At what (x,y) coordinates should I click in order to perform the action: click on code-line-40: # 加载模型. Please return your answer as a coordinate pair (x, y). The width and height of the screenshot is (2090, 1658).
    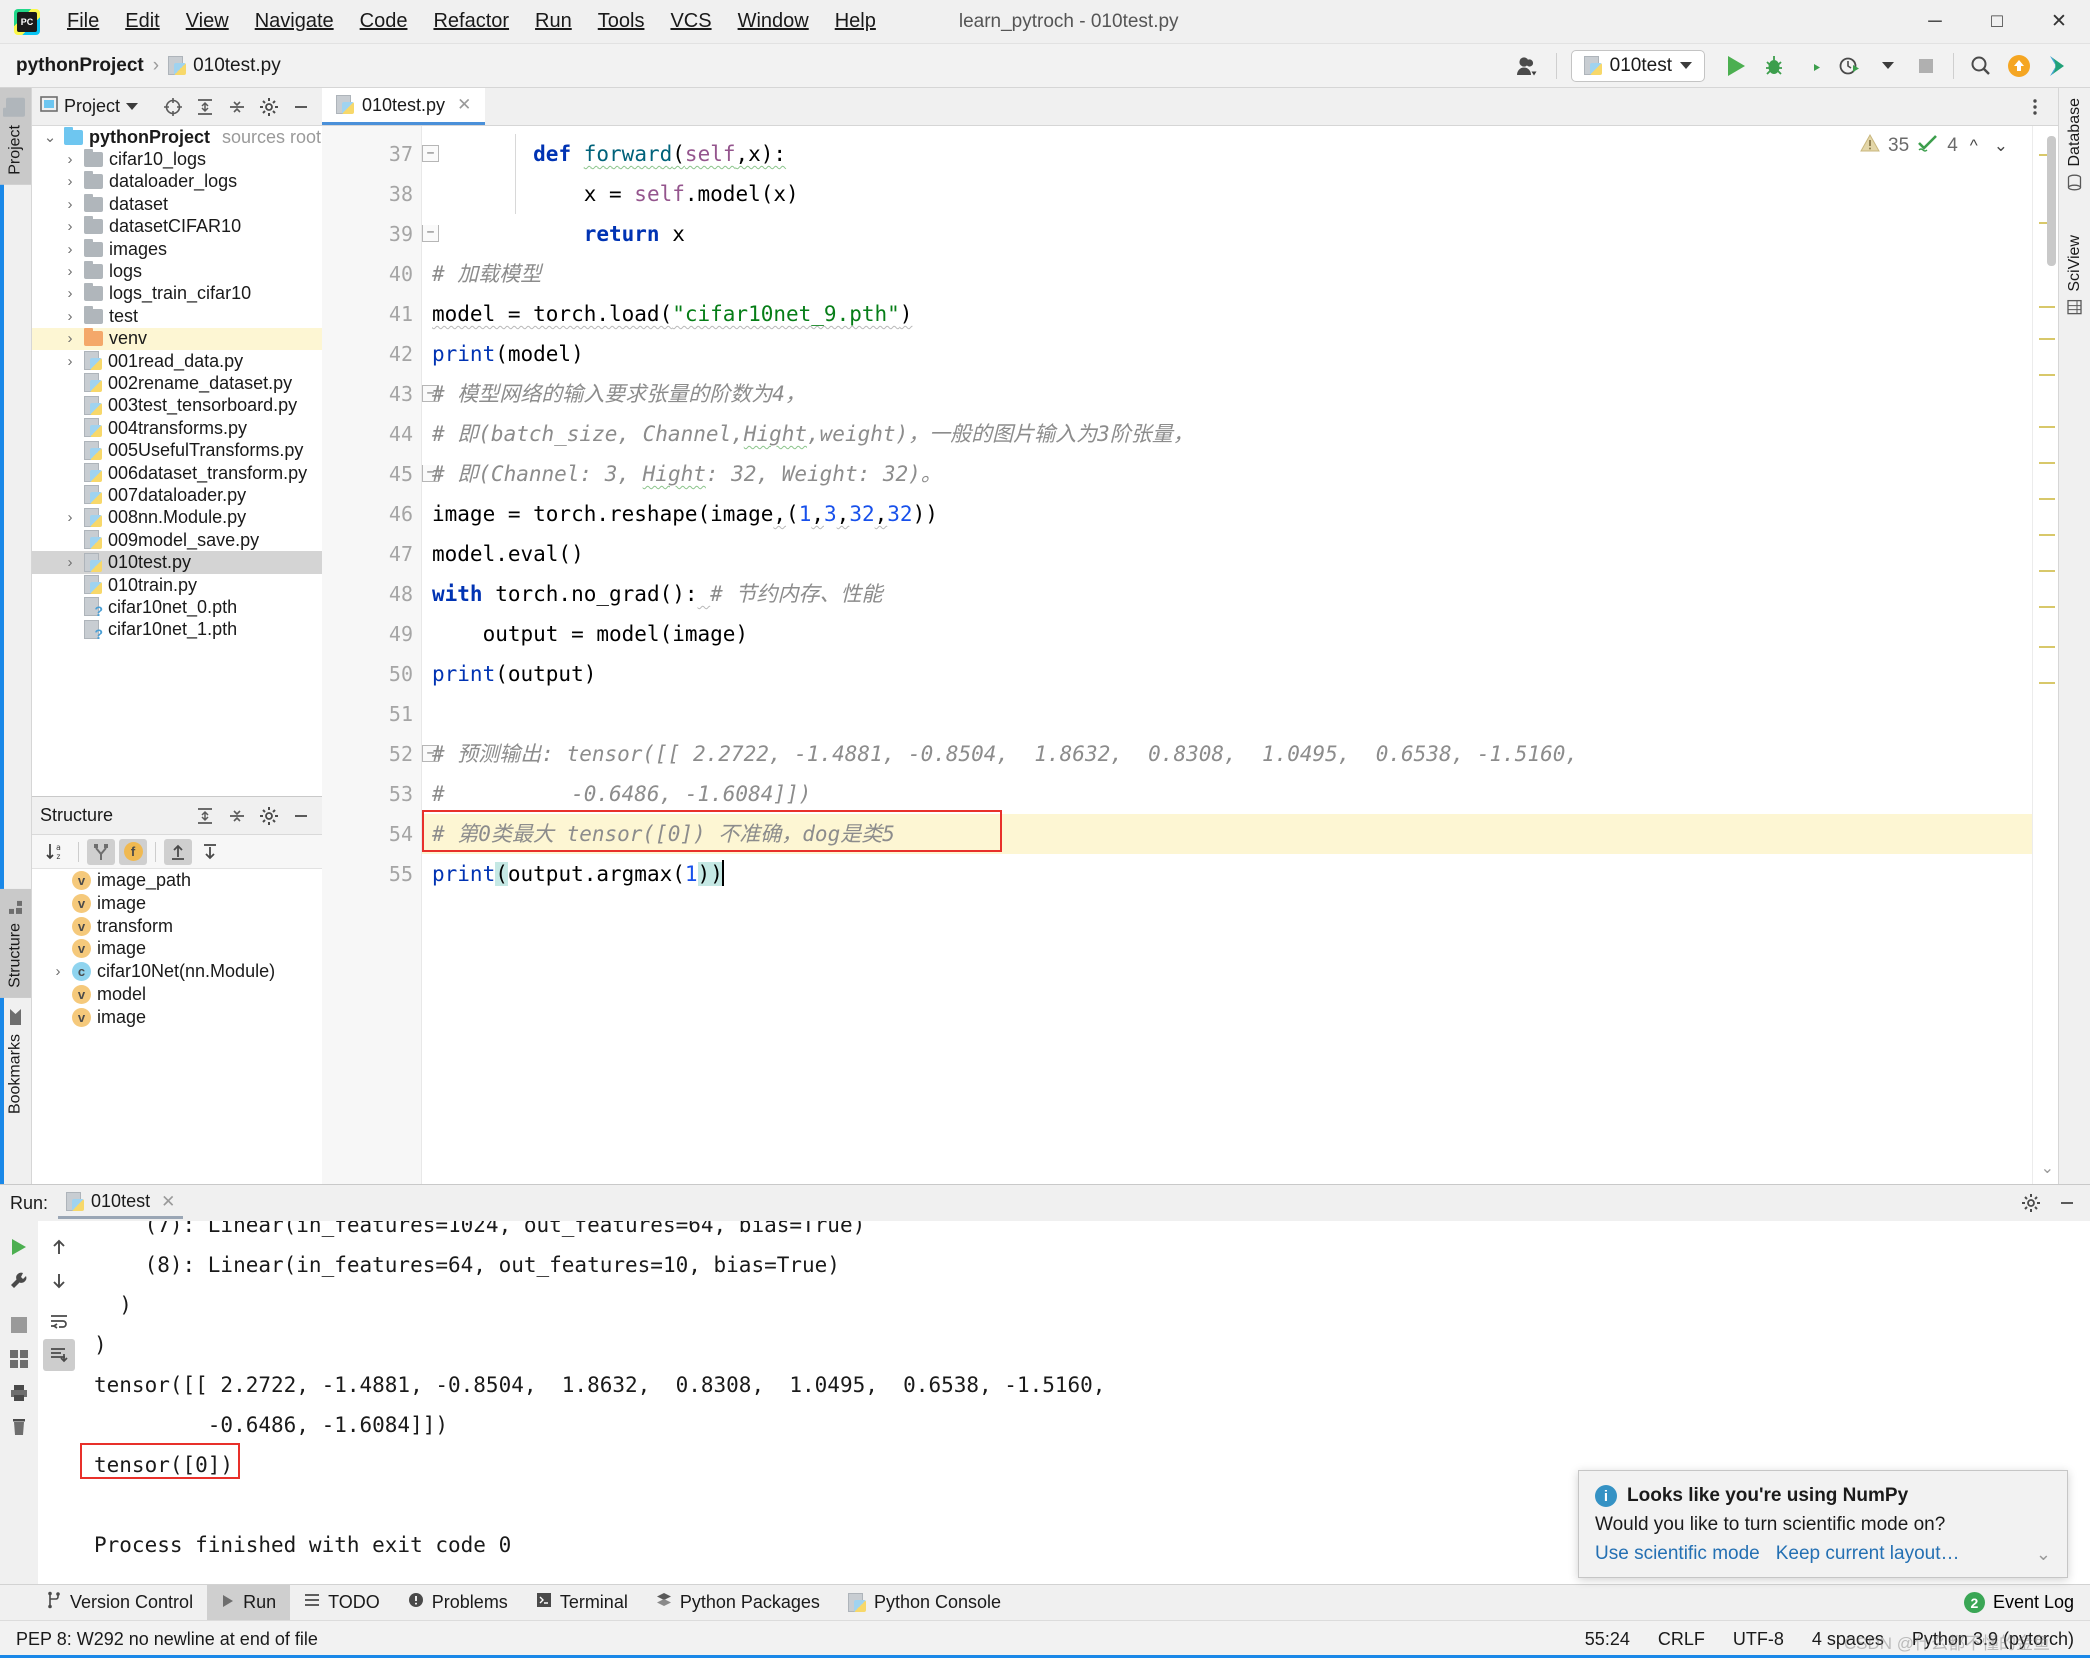
    Looking at the image, I should click on (1227, 274).